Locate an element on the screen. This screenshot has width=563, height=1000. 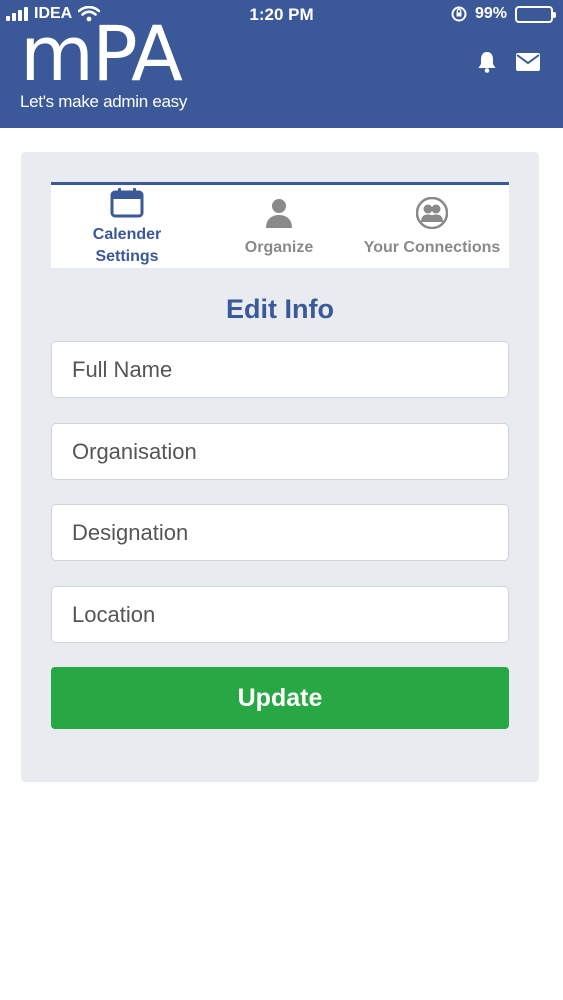
tab-label: Your Connections is located at coordinates (432, 247).